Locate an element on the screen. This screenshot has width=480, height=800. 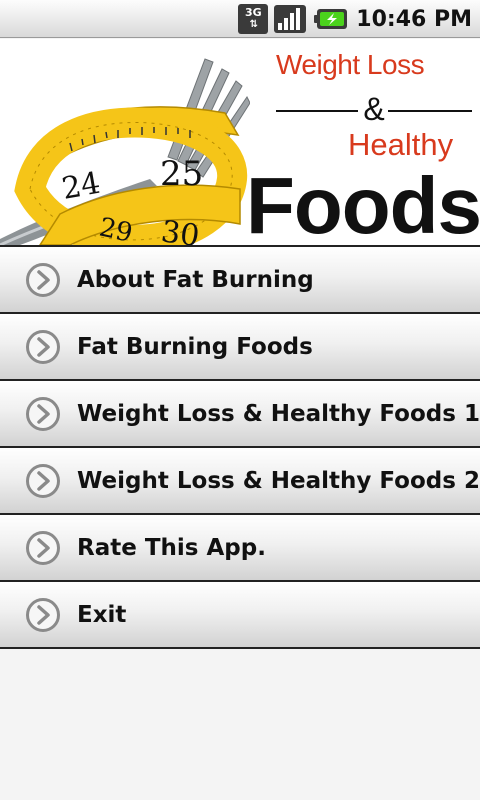
banner-title-healthy: Healthy is located at coordinates (401, 144).